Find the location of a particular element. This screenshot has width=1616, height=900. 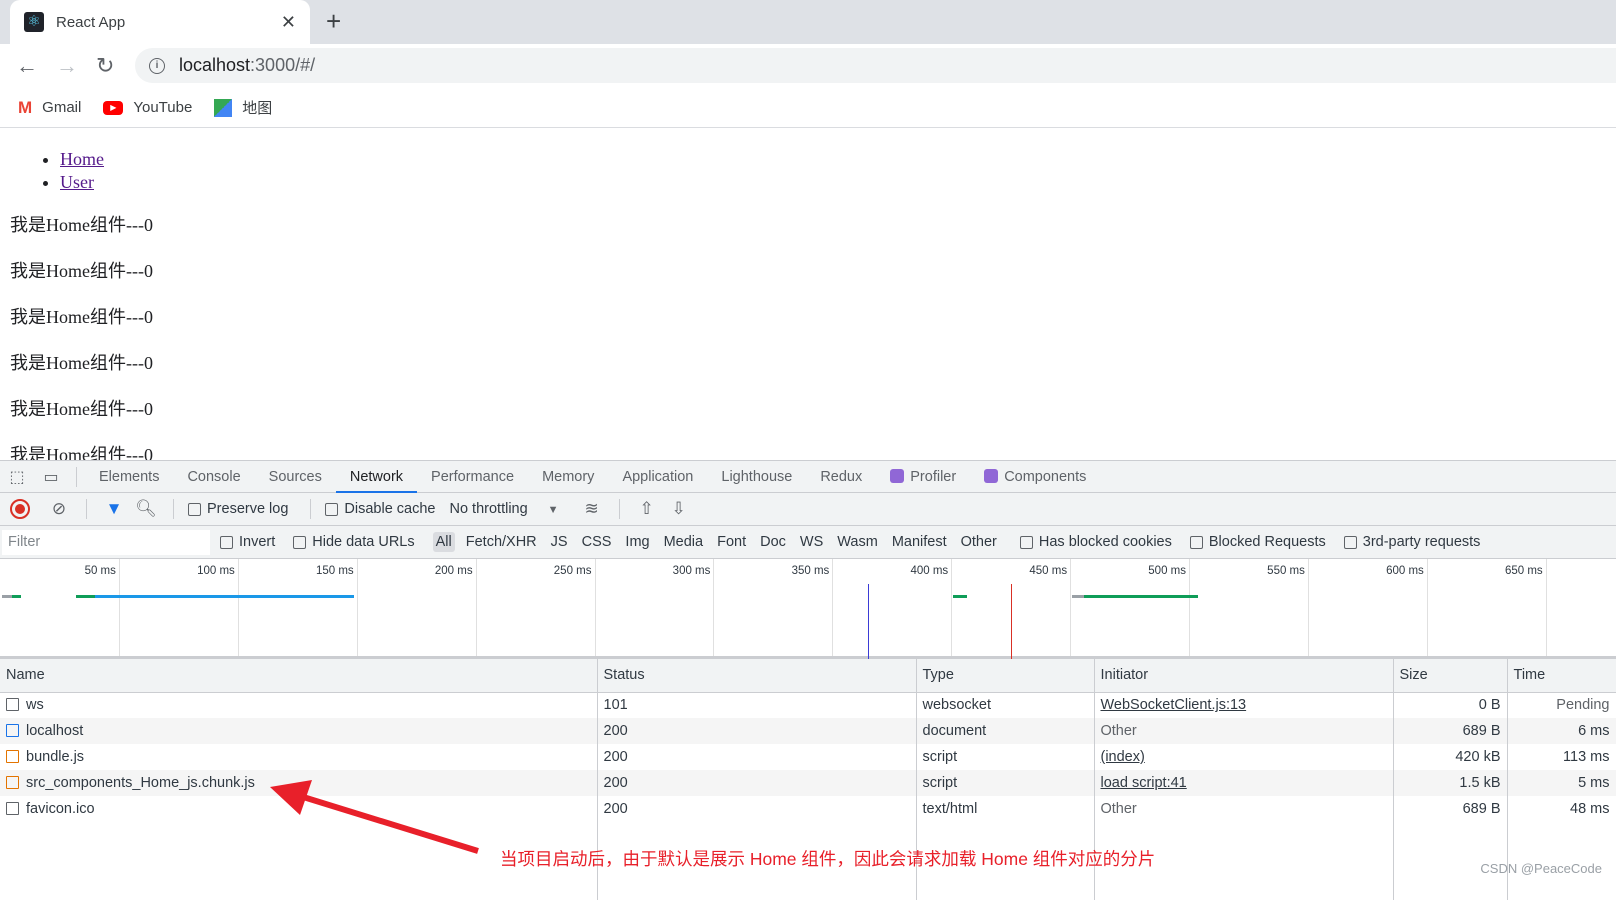

back-icon: ← is located at coordinates (36, 66).